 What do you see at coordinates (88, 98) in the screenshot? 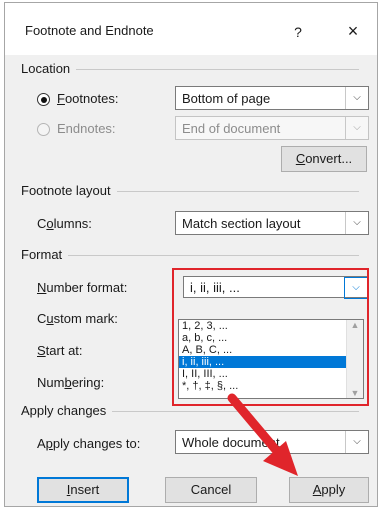
I see `footnotes-label: Footnotes:` at bounding box center [88, 98].